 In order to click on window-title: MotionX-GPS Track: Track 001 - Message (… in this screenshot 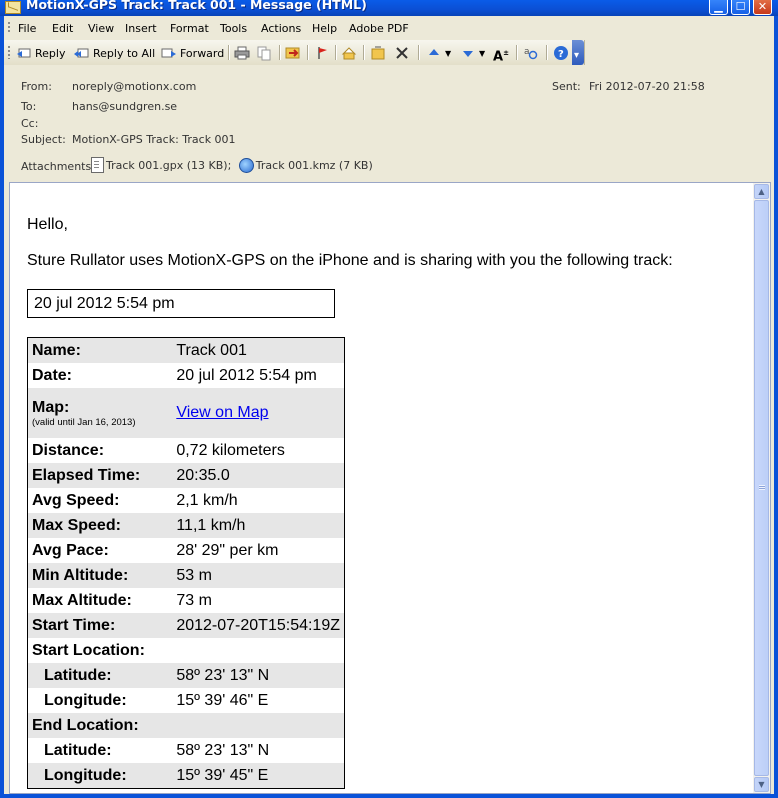, I will do `click(196, 6)`.